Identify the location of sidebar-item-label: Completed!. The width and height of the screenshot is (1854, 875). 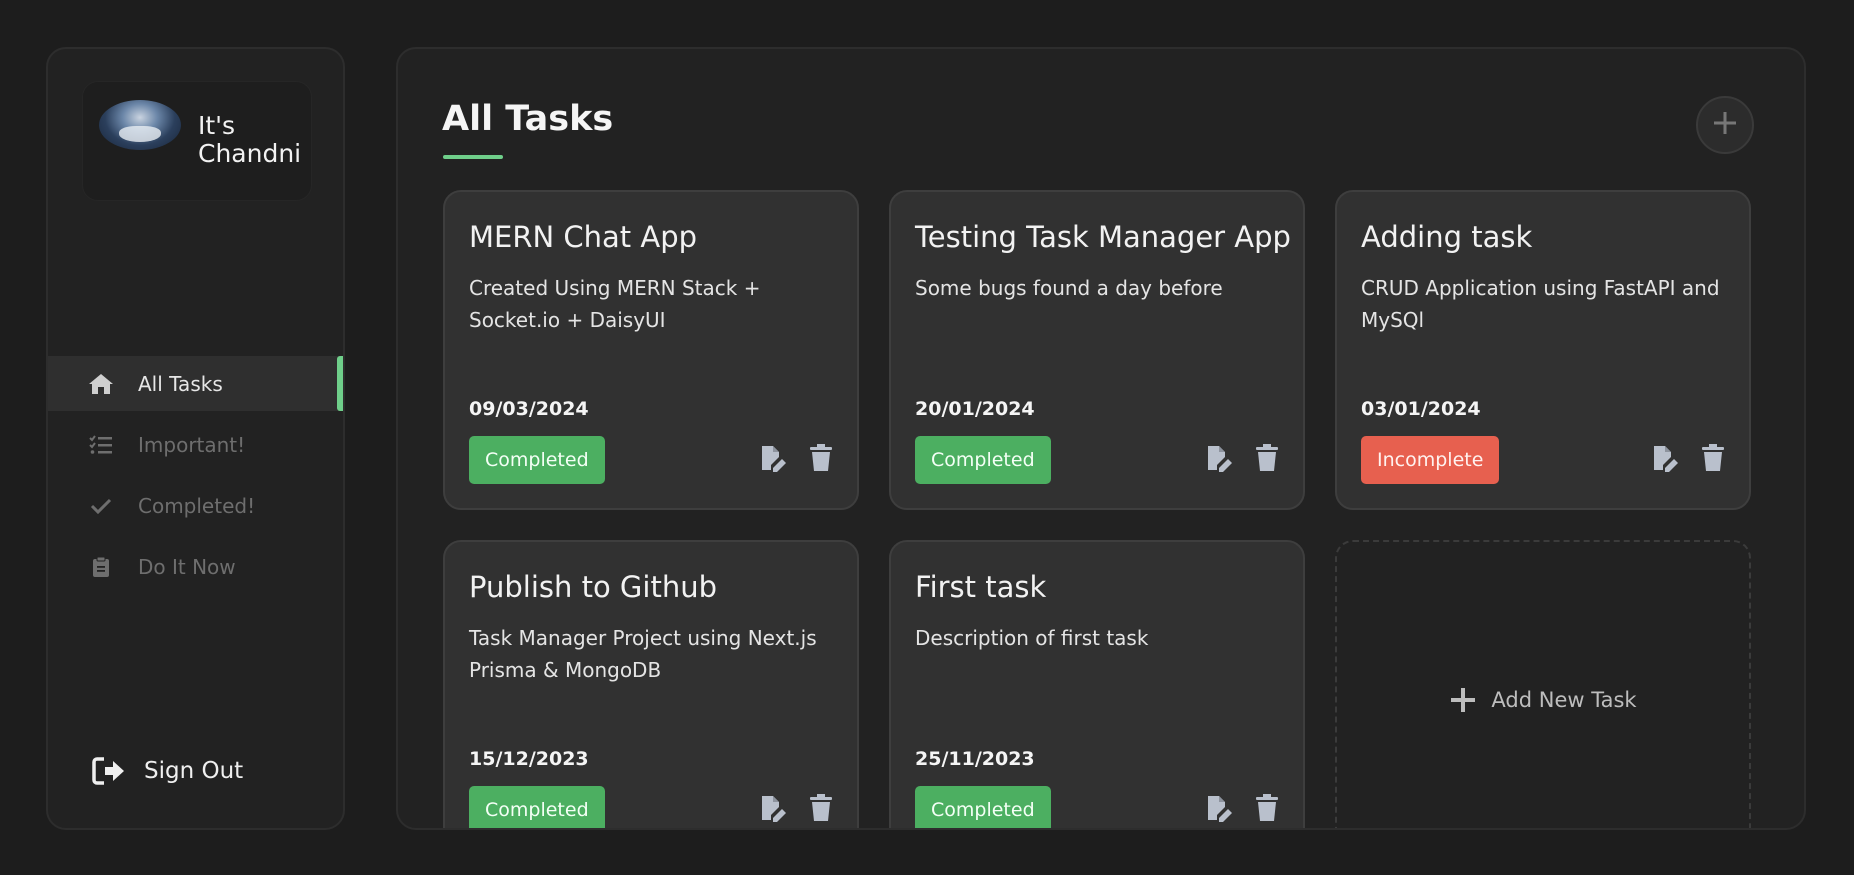
(197, 505).